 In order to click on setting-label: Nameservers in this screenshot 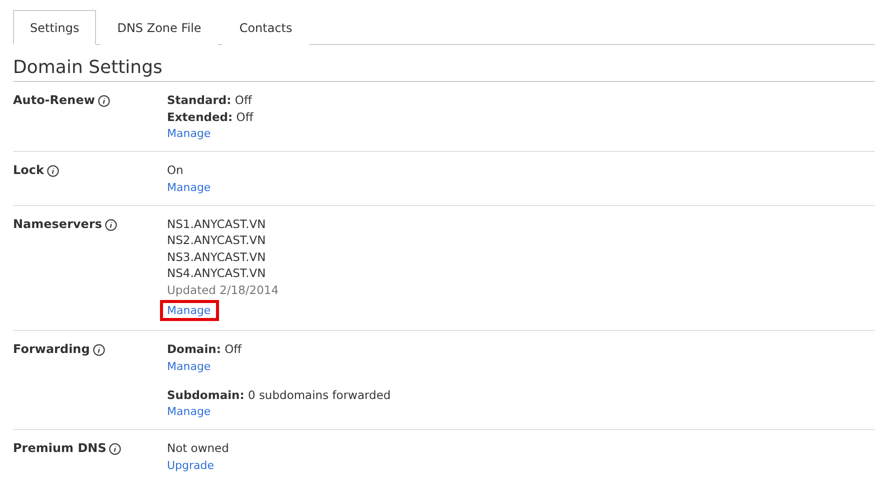, I will do `click(57, 224)`.